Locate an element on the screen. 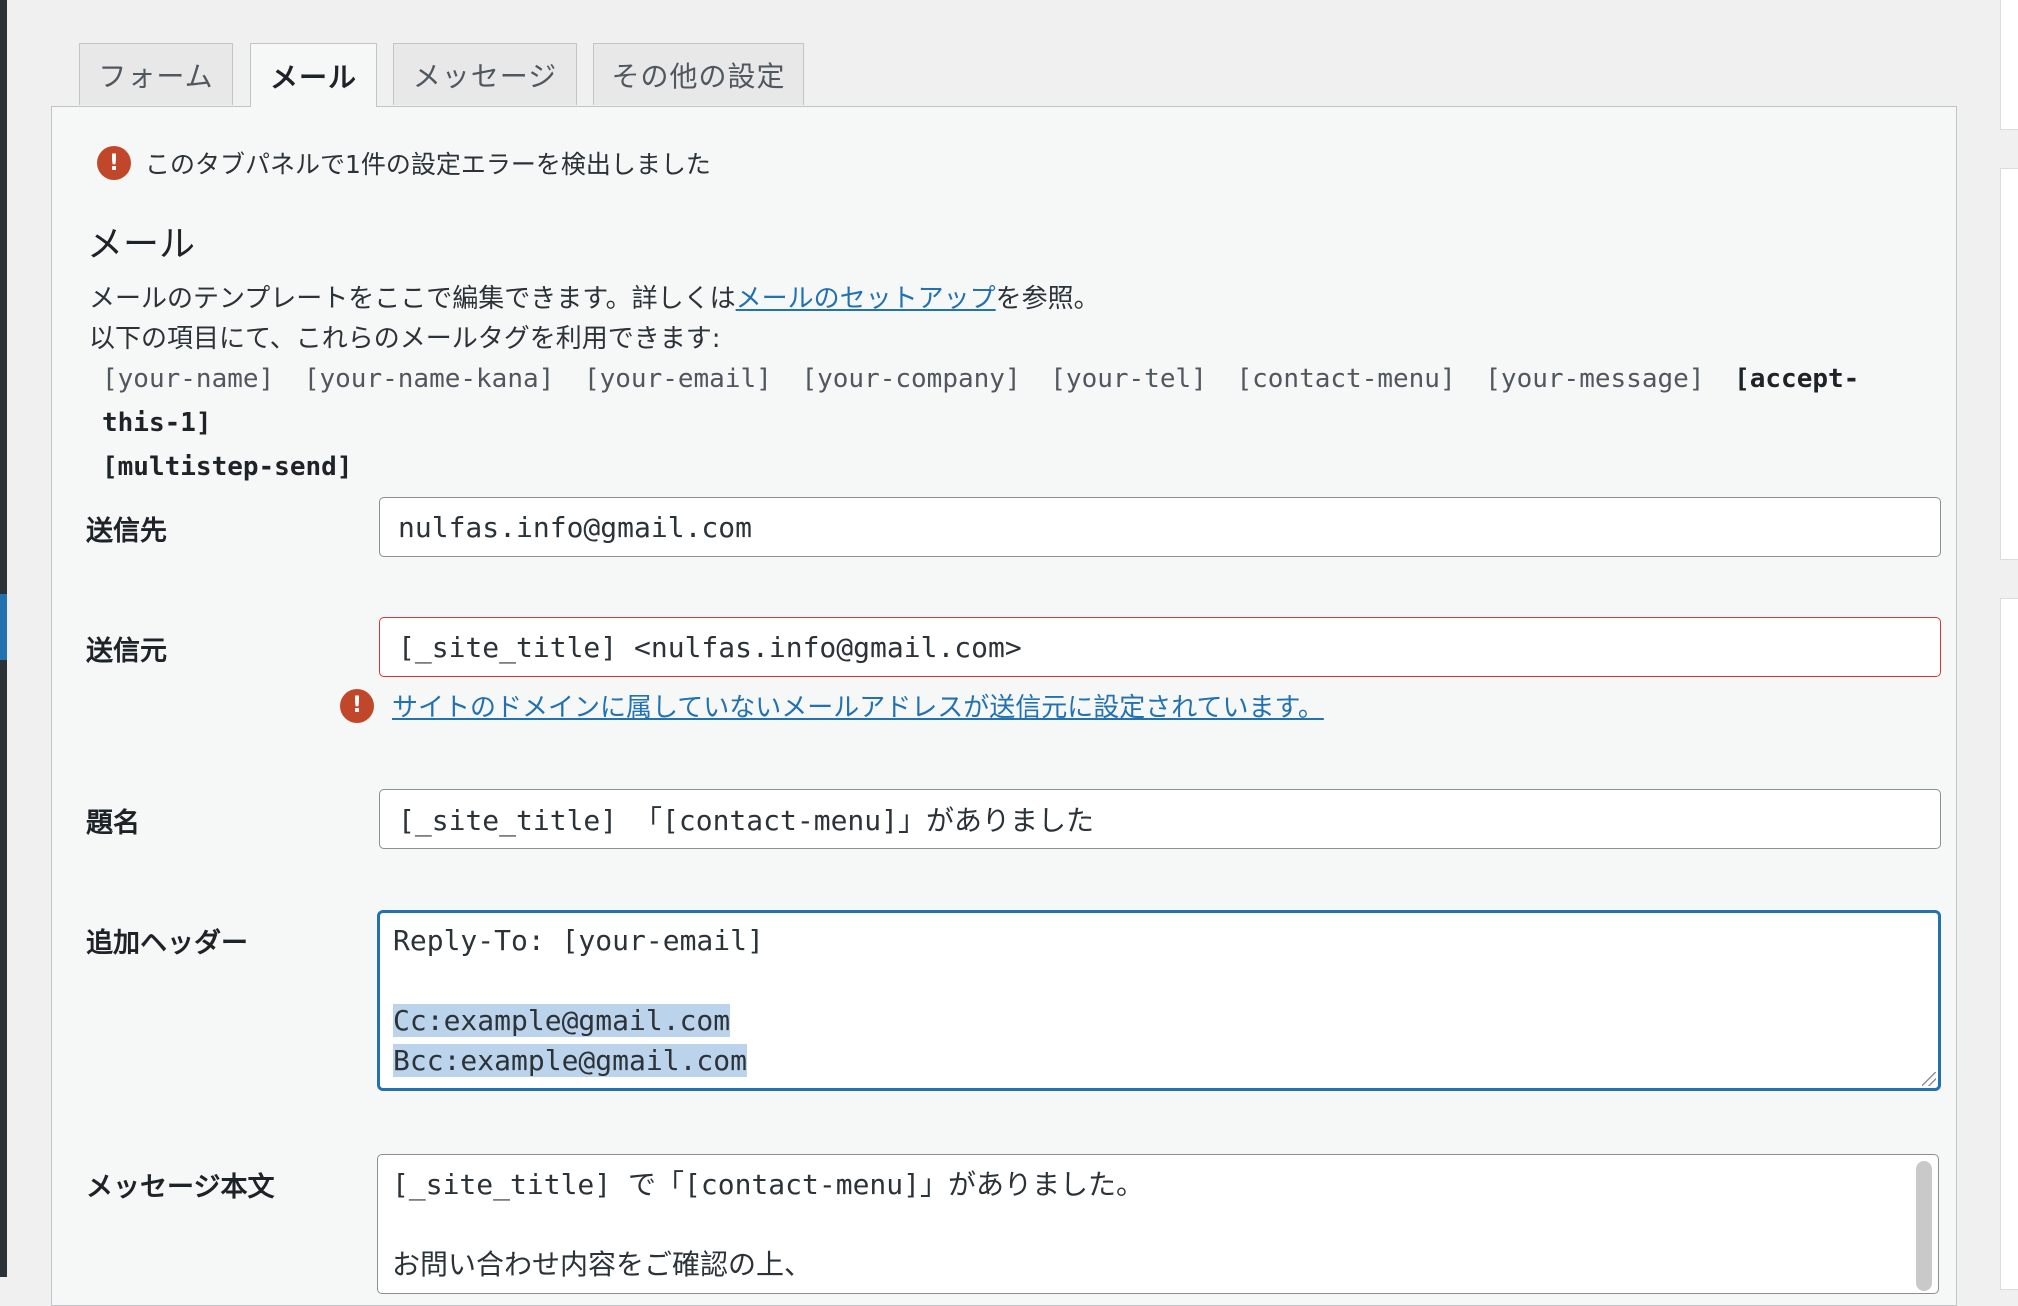  mailtags-intro: 以下の項目にて、これらのメールタグを利用できます: is located at coordinates (405, 339).